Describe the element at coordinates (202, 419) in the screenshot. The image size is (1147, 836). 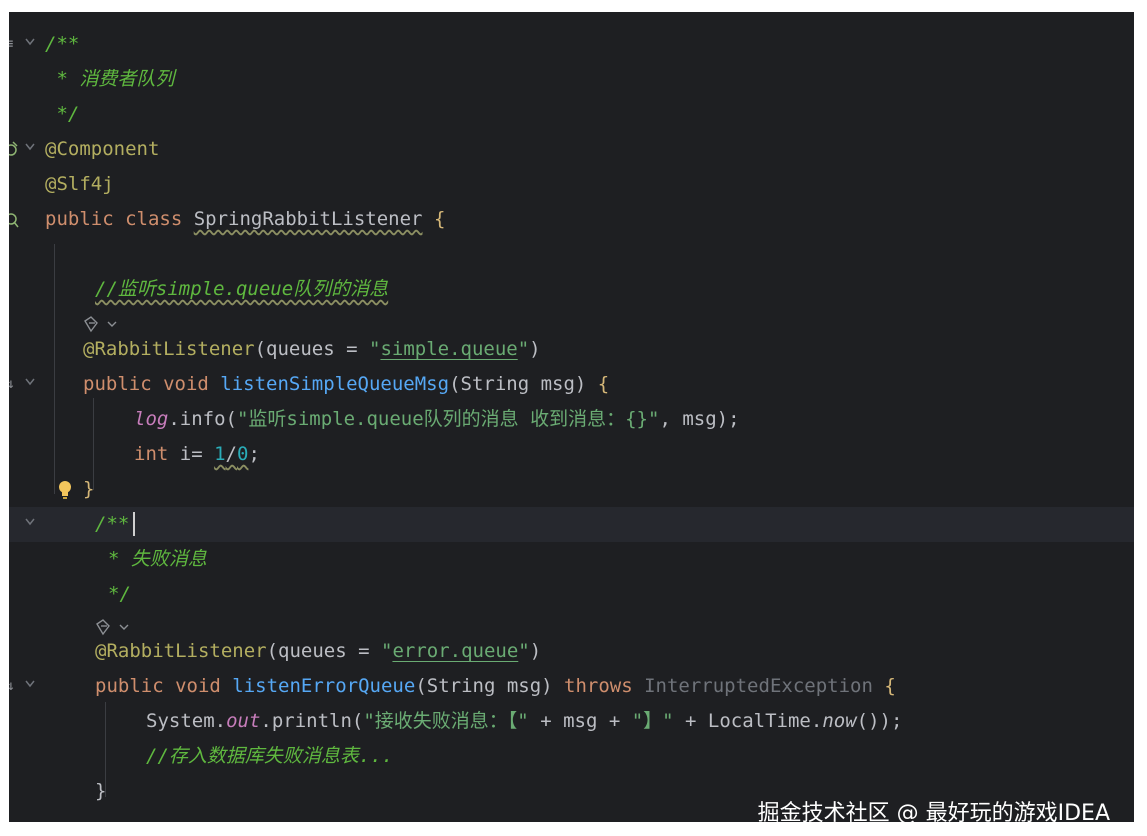
I see `method-call: .info(` at that location.